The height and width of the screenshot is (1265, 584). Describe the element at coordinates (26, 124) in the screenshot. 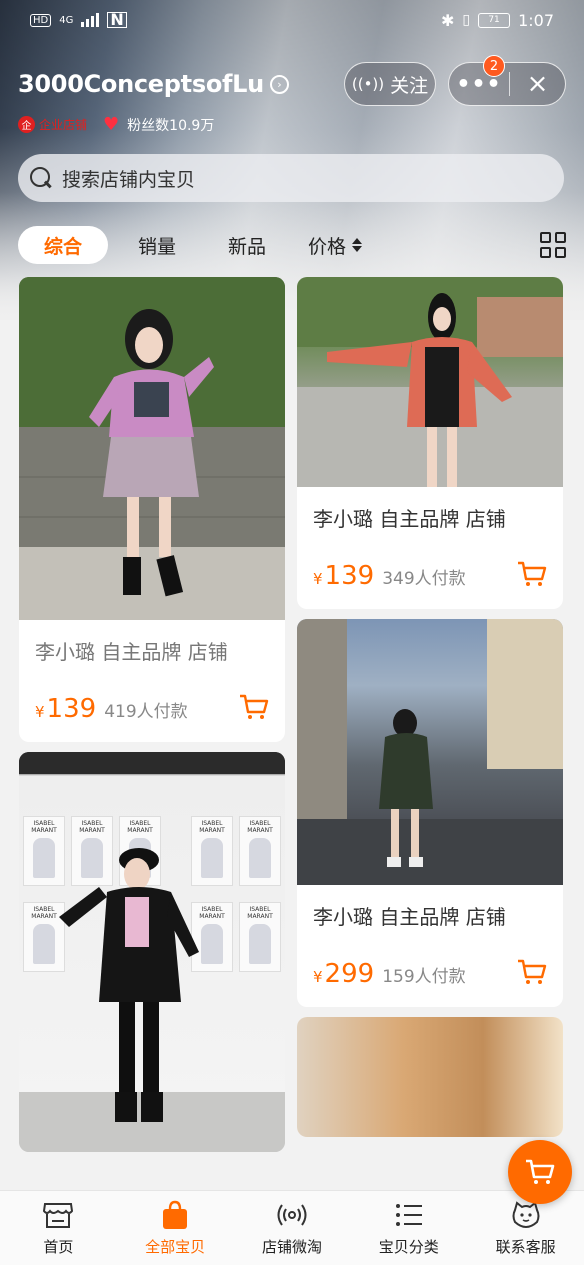

I see `enterprise-icon: 企` at that location.